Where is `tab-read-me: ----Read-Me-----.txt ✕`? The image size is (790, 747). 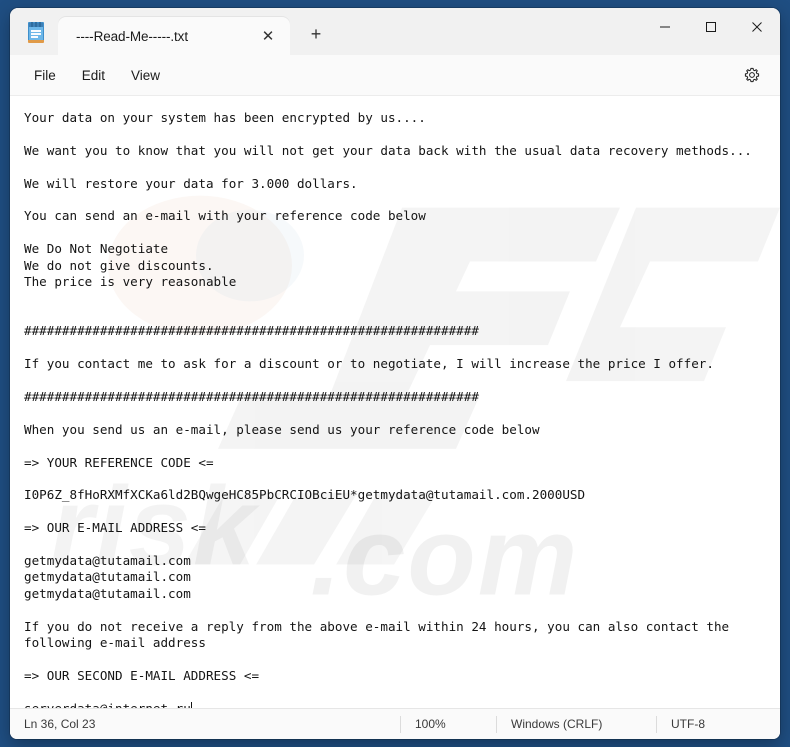 tab-read-me: ----Read-Me-----.txt ✕ is located at coordinates (174, 36).